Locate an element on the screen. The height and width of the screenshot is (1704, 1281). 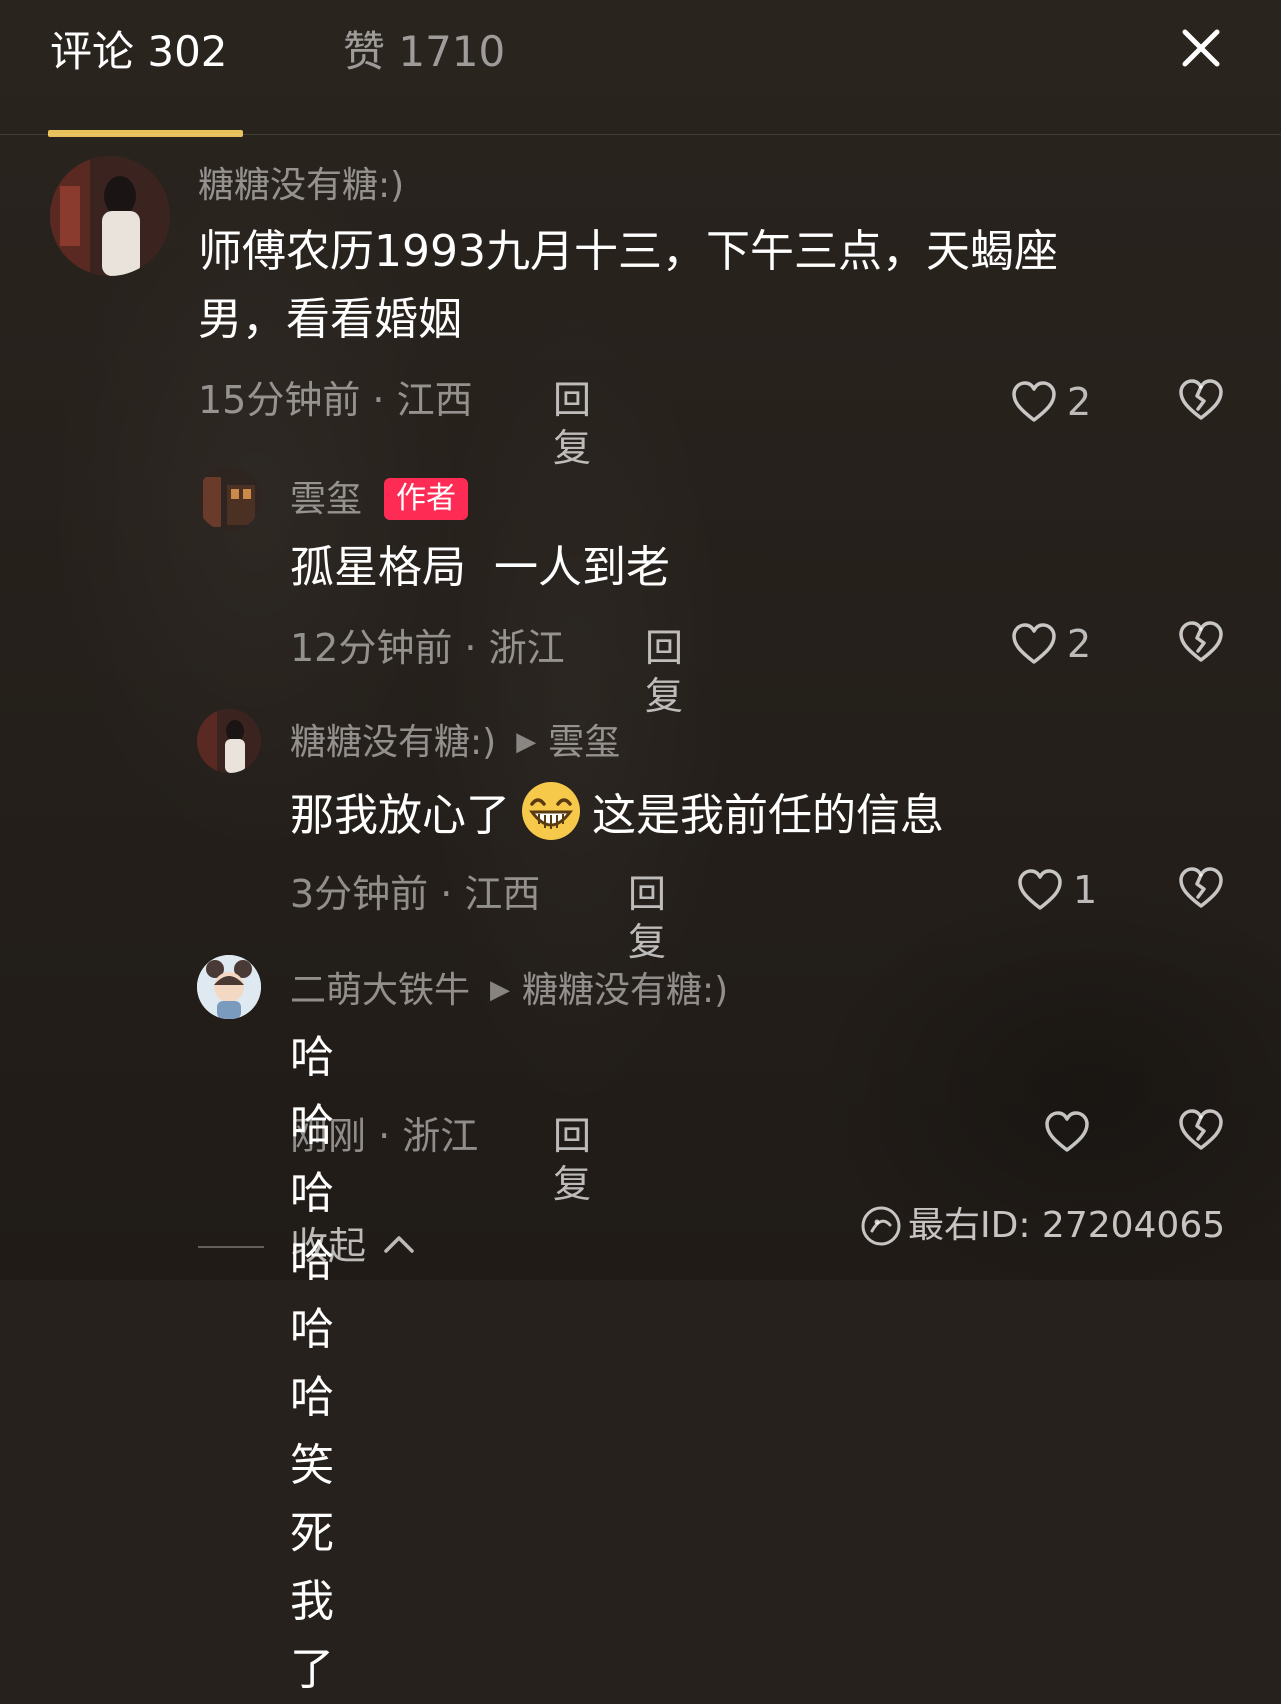
comment-text: 师傅农历1993九月十三，下午三点，天蝎座 男，看看婚姻 is located at coordinates (698, 286).